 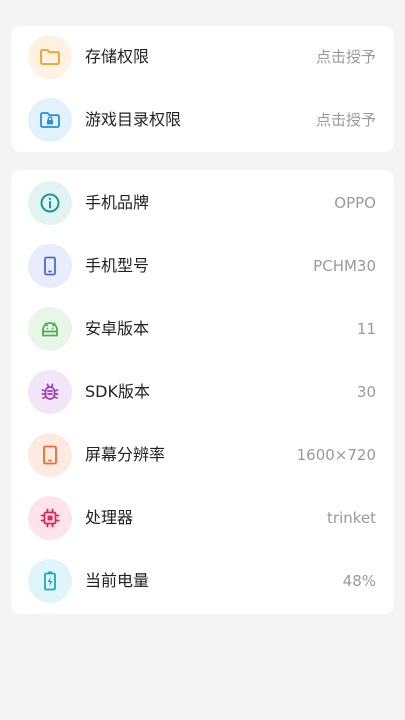 What do you see at coordinates (202, 518) in the screenshot?
I see `processor-row: 处理器 trinket` at bounding box center [202, 518].